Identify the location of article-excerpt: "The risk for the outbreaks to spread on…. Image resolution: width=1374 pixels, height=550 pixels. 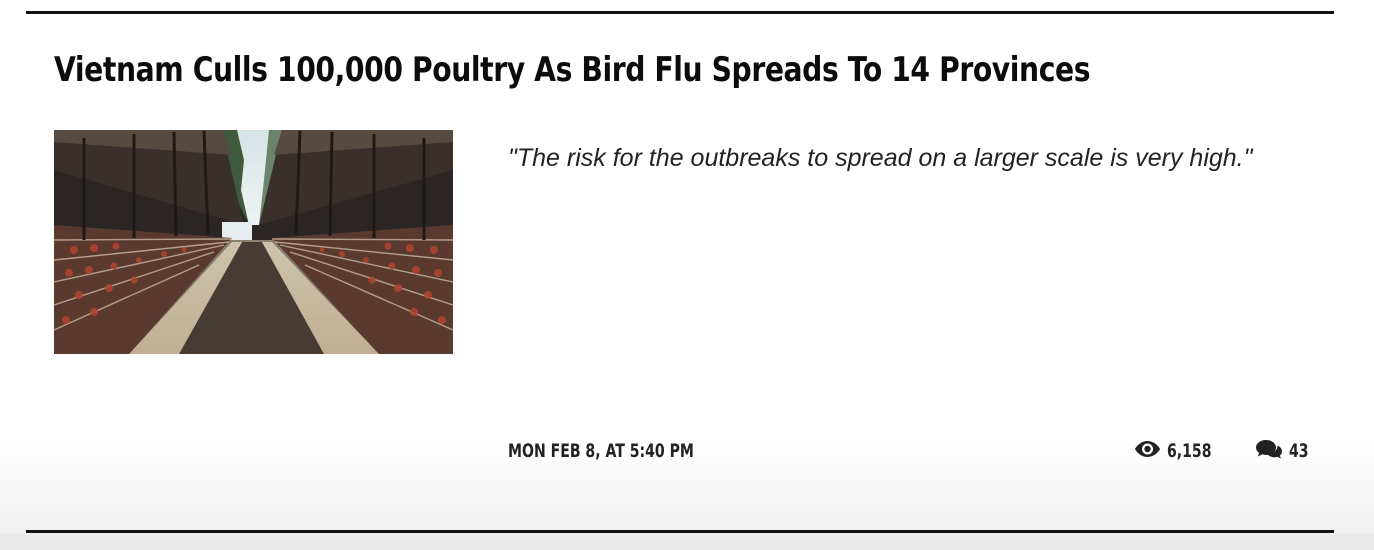
(880, 158).